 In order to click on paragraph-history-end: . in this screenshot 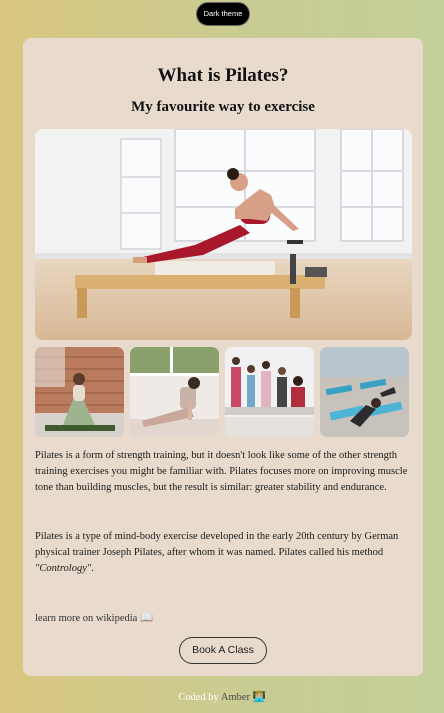, I will do `click(92, 568)`.